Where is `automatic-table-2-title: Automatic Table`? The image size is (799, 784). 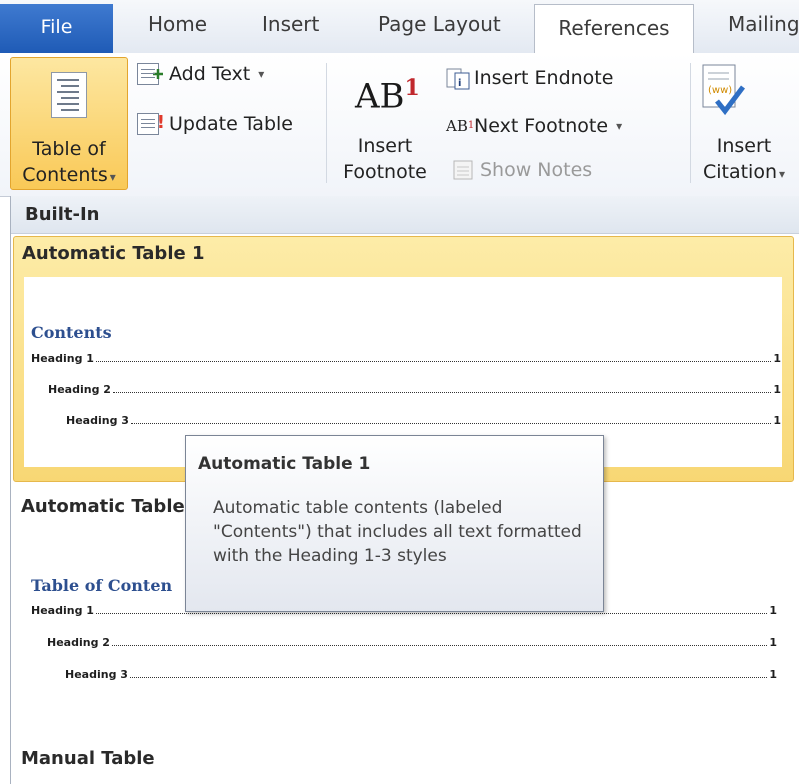
automatic-table-2-title: Automatic Table is located at coordinates (103, 506).